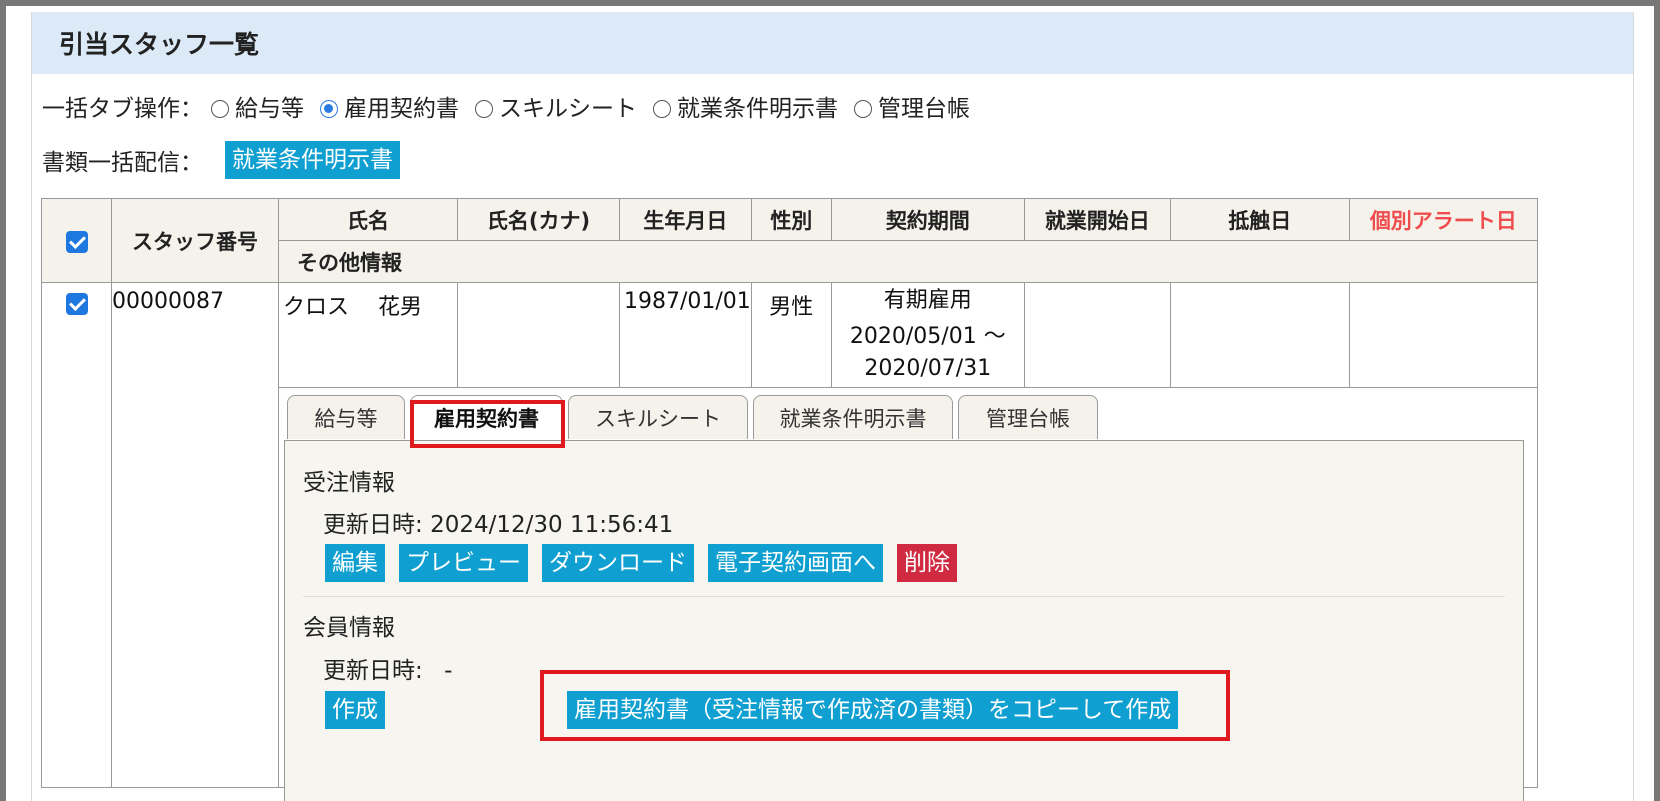  I want to click on bulk-send-button: 就業条件明示書, so click(312, 160).